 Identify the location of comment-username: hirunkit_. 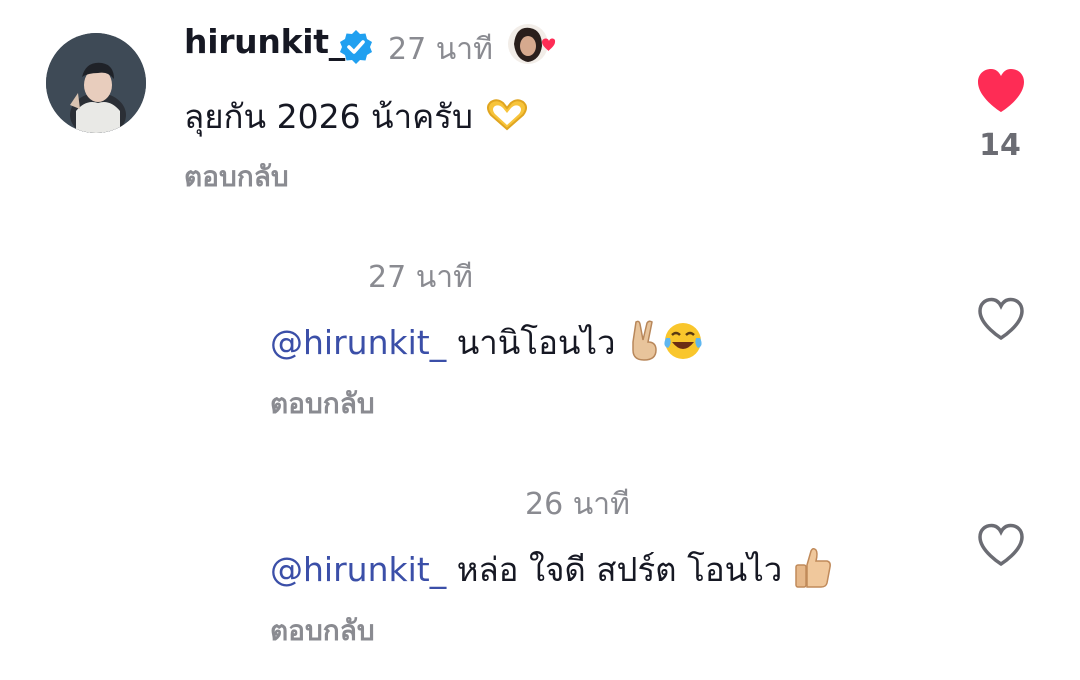
(264, 41).